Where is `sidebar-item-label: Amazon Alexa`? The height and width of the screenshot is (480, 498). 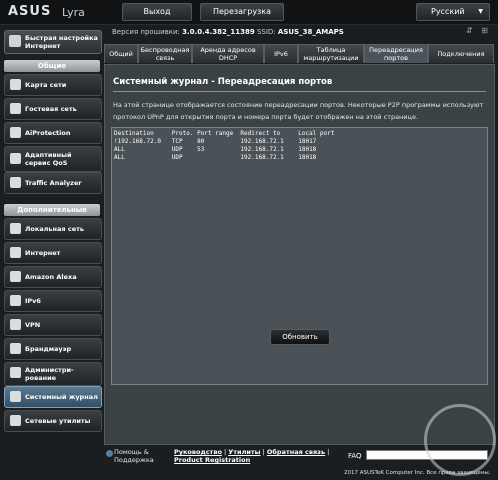
sidebar-item-label: Amazon Alexa is located at coordinates (51, 277).